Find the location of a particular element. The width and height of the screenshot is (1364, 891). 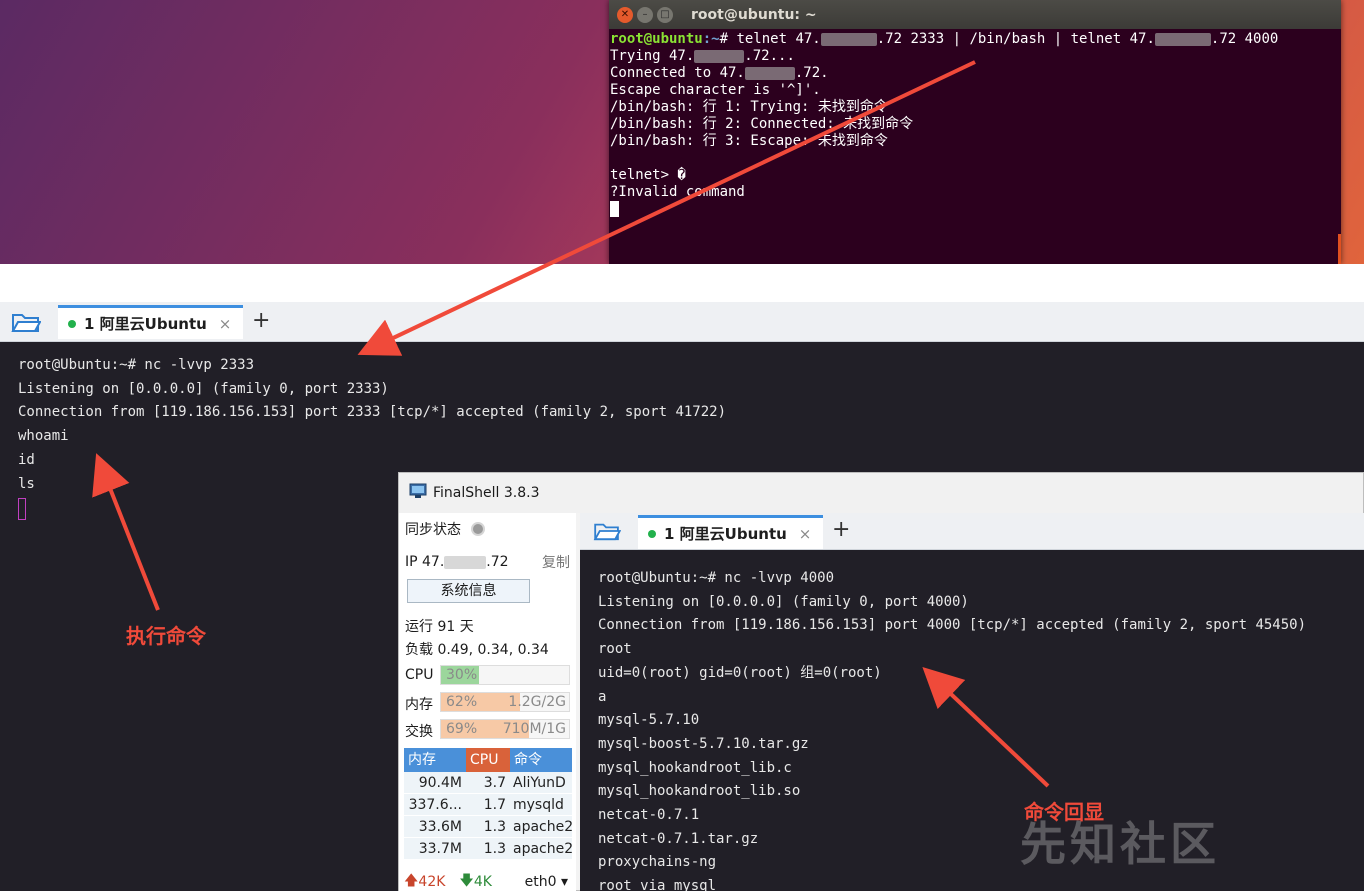

terminal-line: root@Ubuntu:~# nc -lvvp 4000 is located at coordinates (716, 578).